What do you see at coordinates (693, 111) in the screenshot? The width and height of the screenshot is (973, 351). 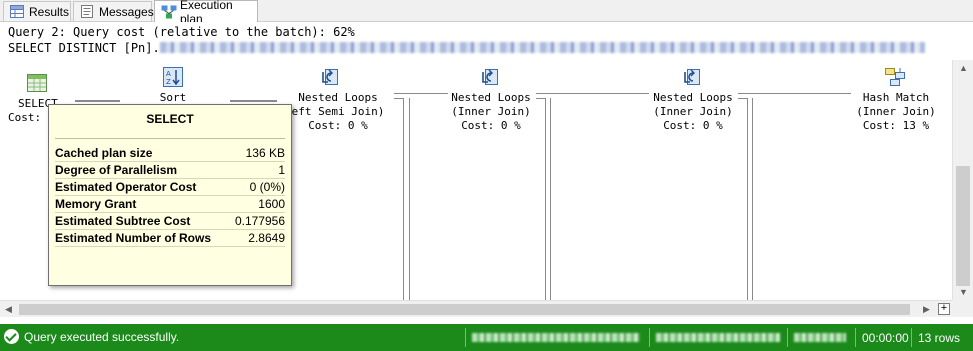 I see `nested-loops-3-type: (Inner Join)` at bounding box center [693, 111].